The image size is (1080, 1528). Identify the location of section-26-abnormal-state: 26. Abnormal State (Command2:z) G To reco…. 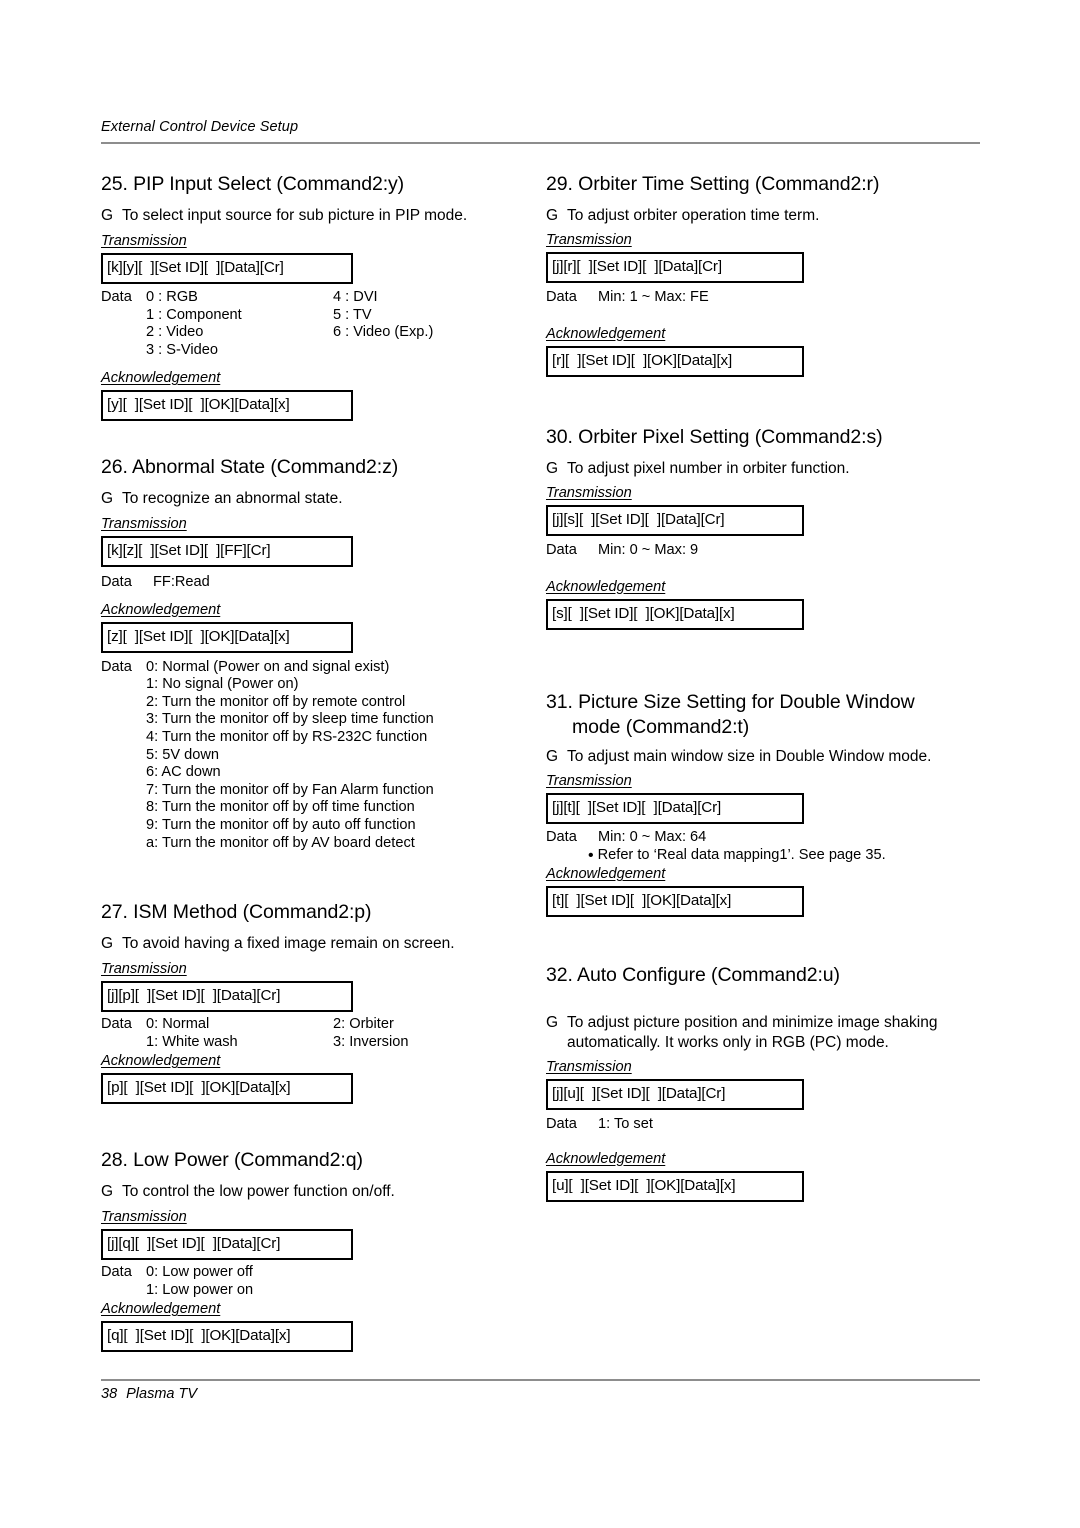
(331, 653).